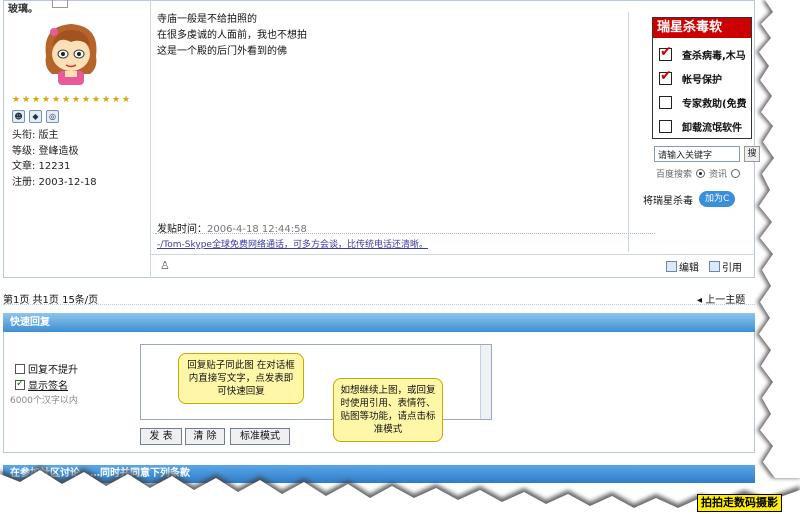 The image size is (800, 514). What do you see at coordinates (702, 28) in the screenshot?
I see `ad-title: 瑞星杀毒软` at bounding box center [702, 28].